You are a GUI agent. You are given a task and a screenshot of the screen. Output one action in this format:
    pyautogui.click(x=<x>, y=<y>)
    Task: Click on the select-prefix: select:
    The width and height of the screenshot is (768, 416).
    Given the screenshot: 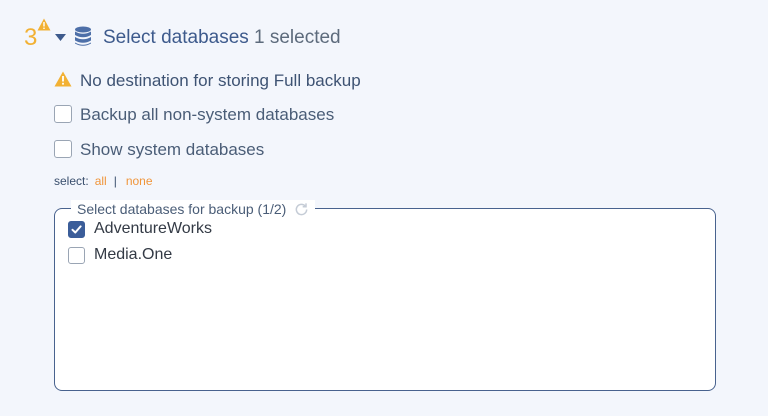 What is the action you would take?
    pyautogui.click(x=71, y=181)
    